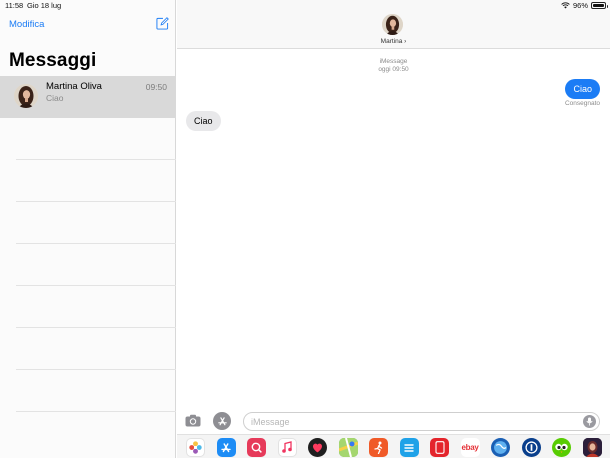 The image size is (610, 458). I want to click on globe-icon, so click(500, 447).